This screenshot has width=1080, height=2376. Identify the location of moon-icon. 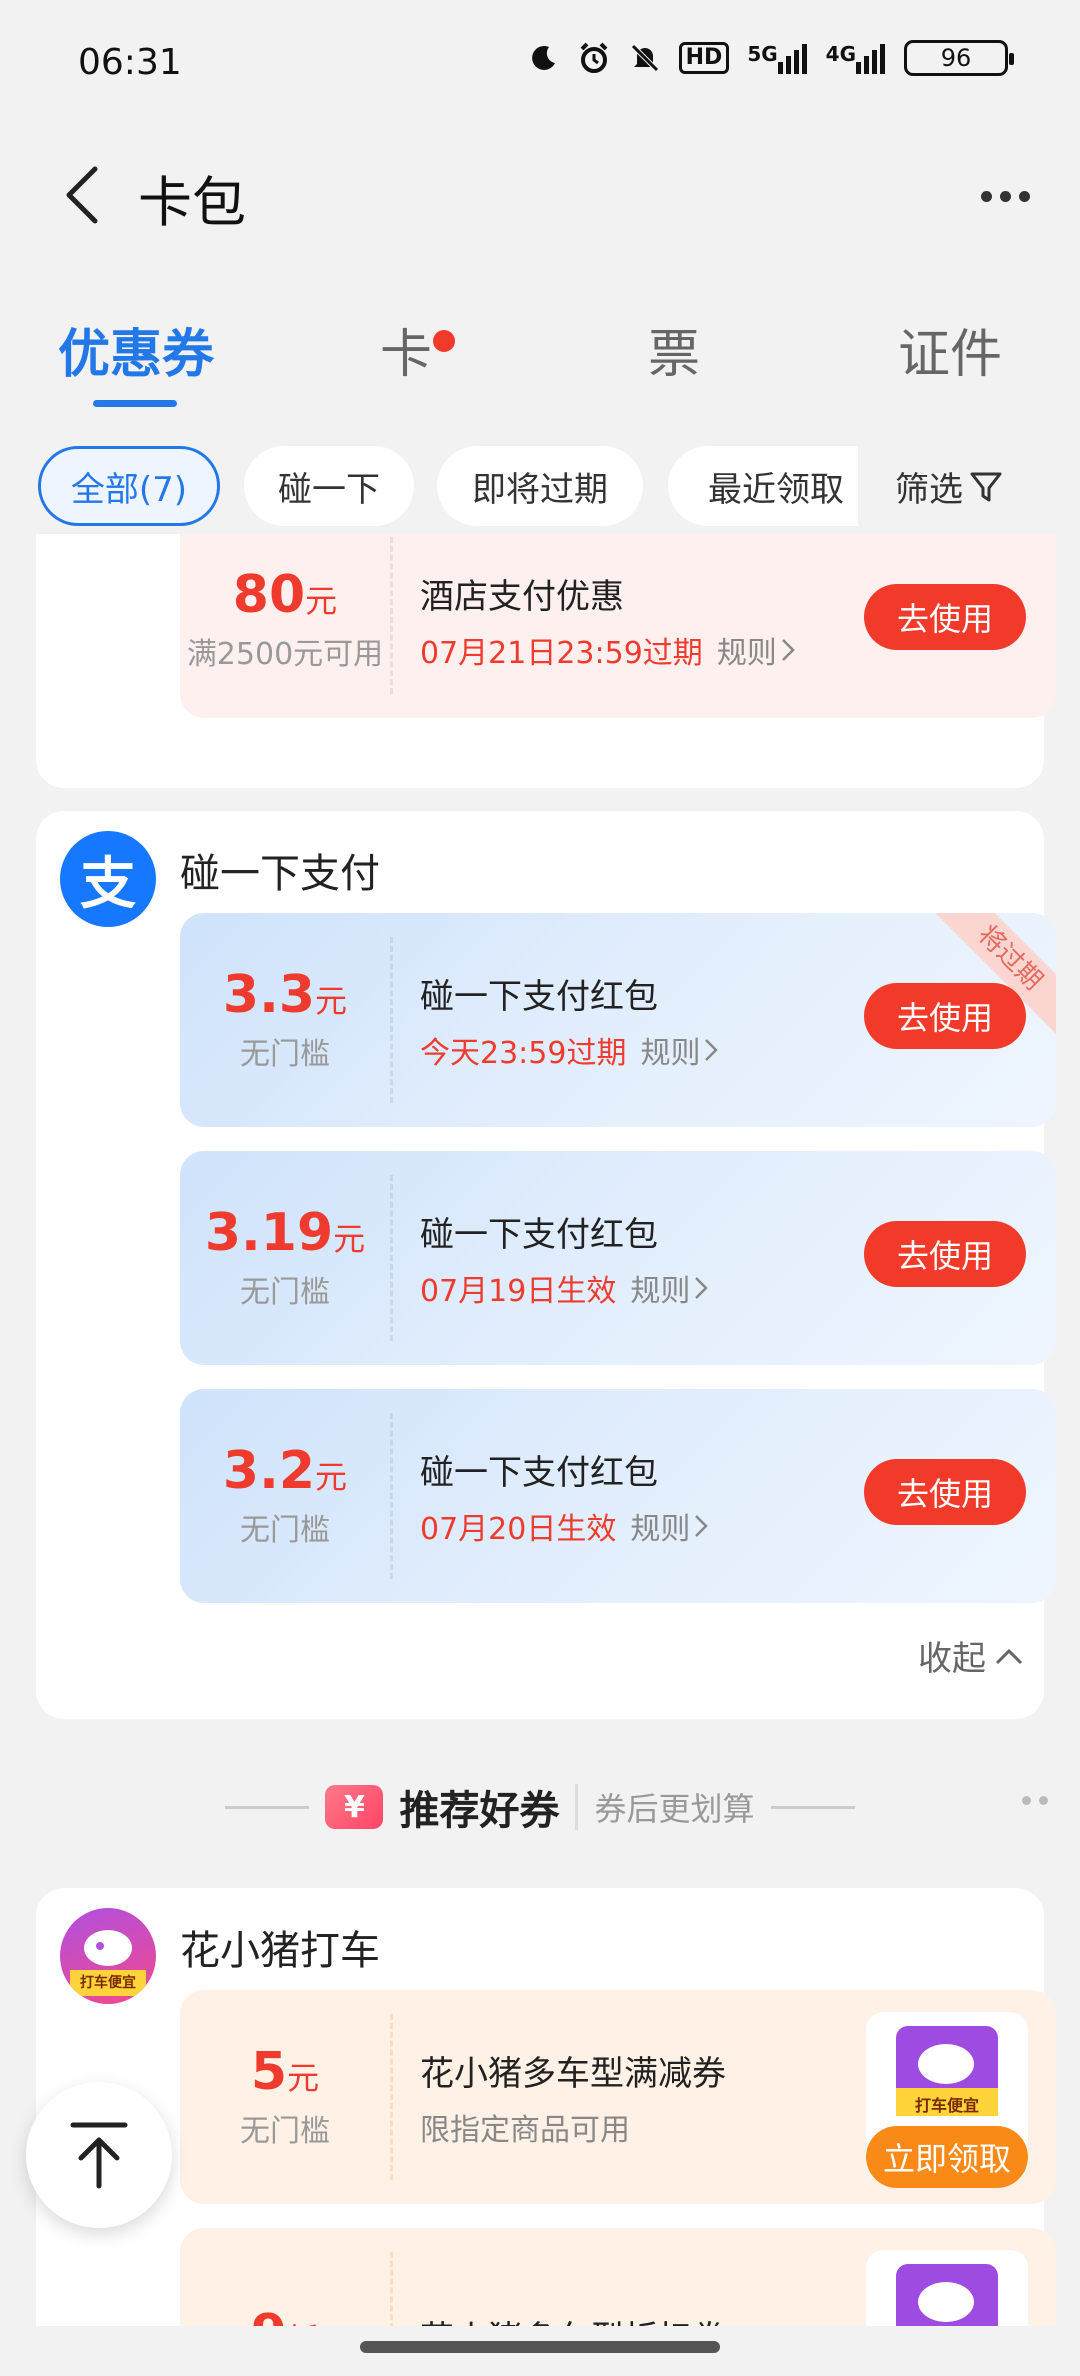
(544, 58).